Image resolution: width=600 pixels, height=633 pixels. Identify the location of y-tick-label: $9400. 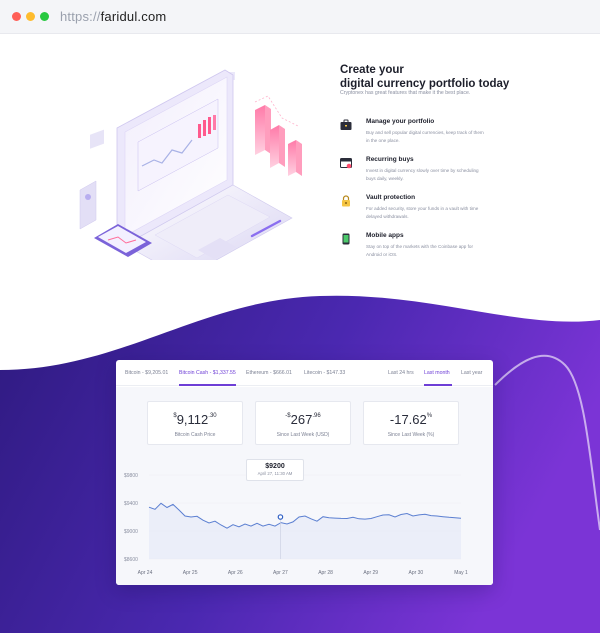
(131, 504).